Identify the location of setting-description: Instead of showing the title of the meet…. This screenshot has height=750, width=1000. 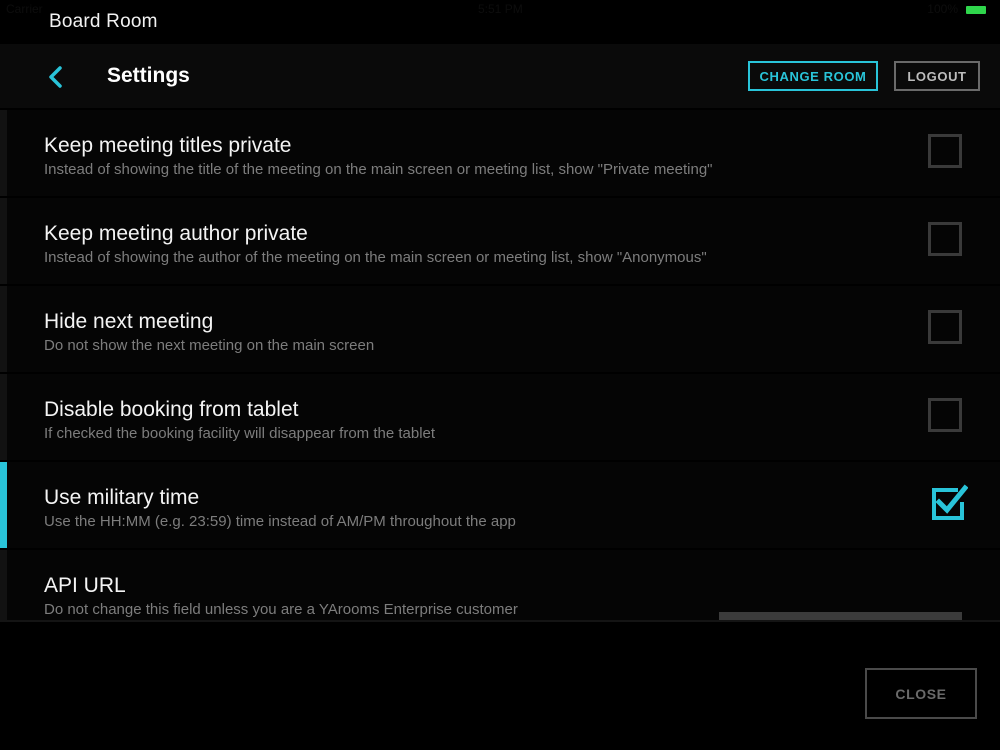
(378, 169).